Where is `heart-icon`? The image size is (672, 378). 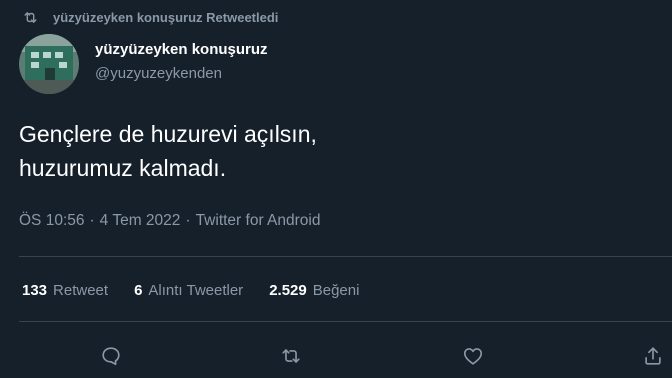
heart-icon is located at coordinates (473, 356).